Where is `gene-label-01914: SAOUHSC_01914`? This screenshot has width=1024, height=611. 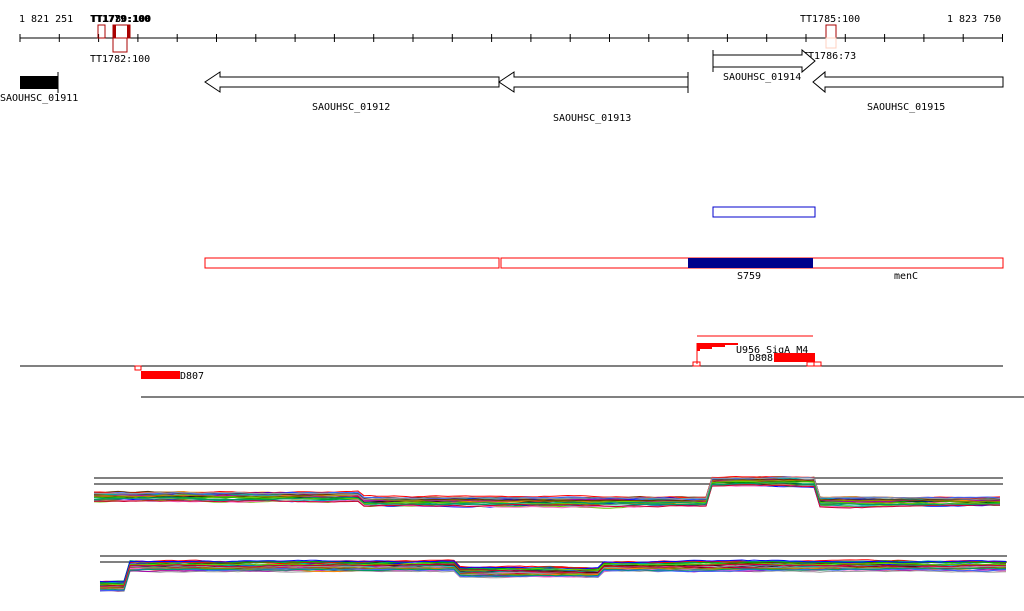 gene-label-01914: SAOUHSC_01914 is located at coordinates (762, 77).